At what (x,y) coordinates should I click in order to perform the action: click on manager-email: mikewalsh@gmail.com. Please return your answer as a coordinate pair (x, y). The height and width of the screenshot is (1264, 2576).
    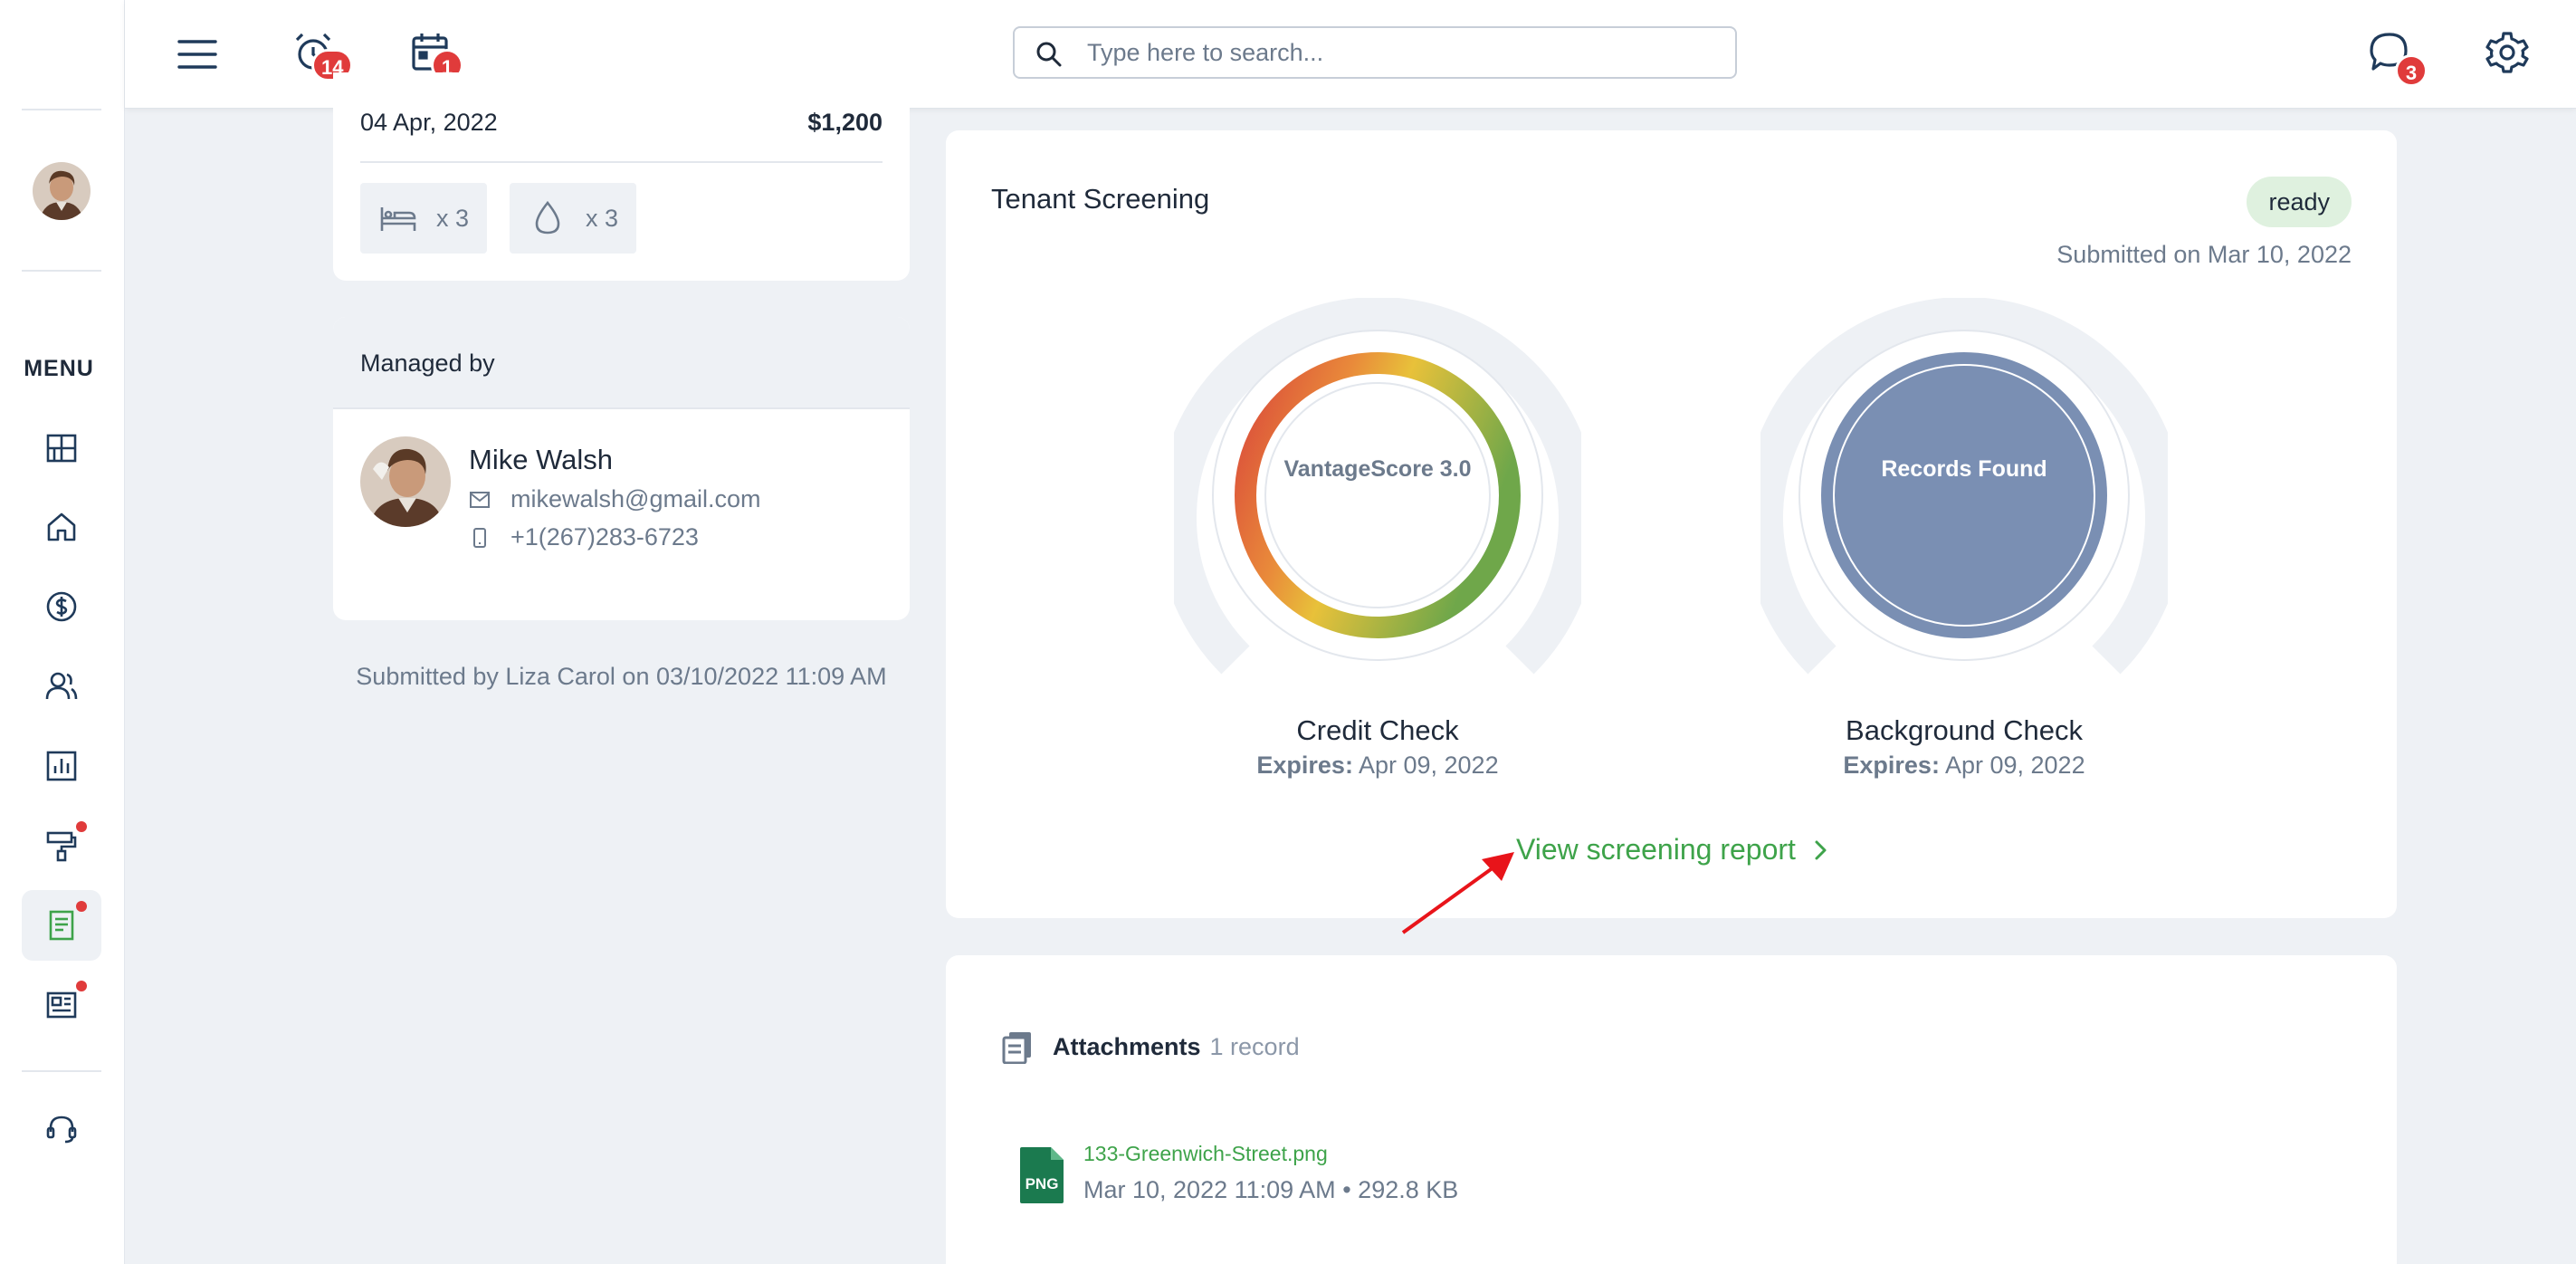
    Looking at the image, I should click on (635, 499).